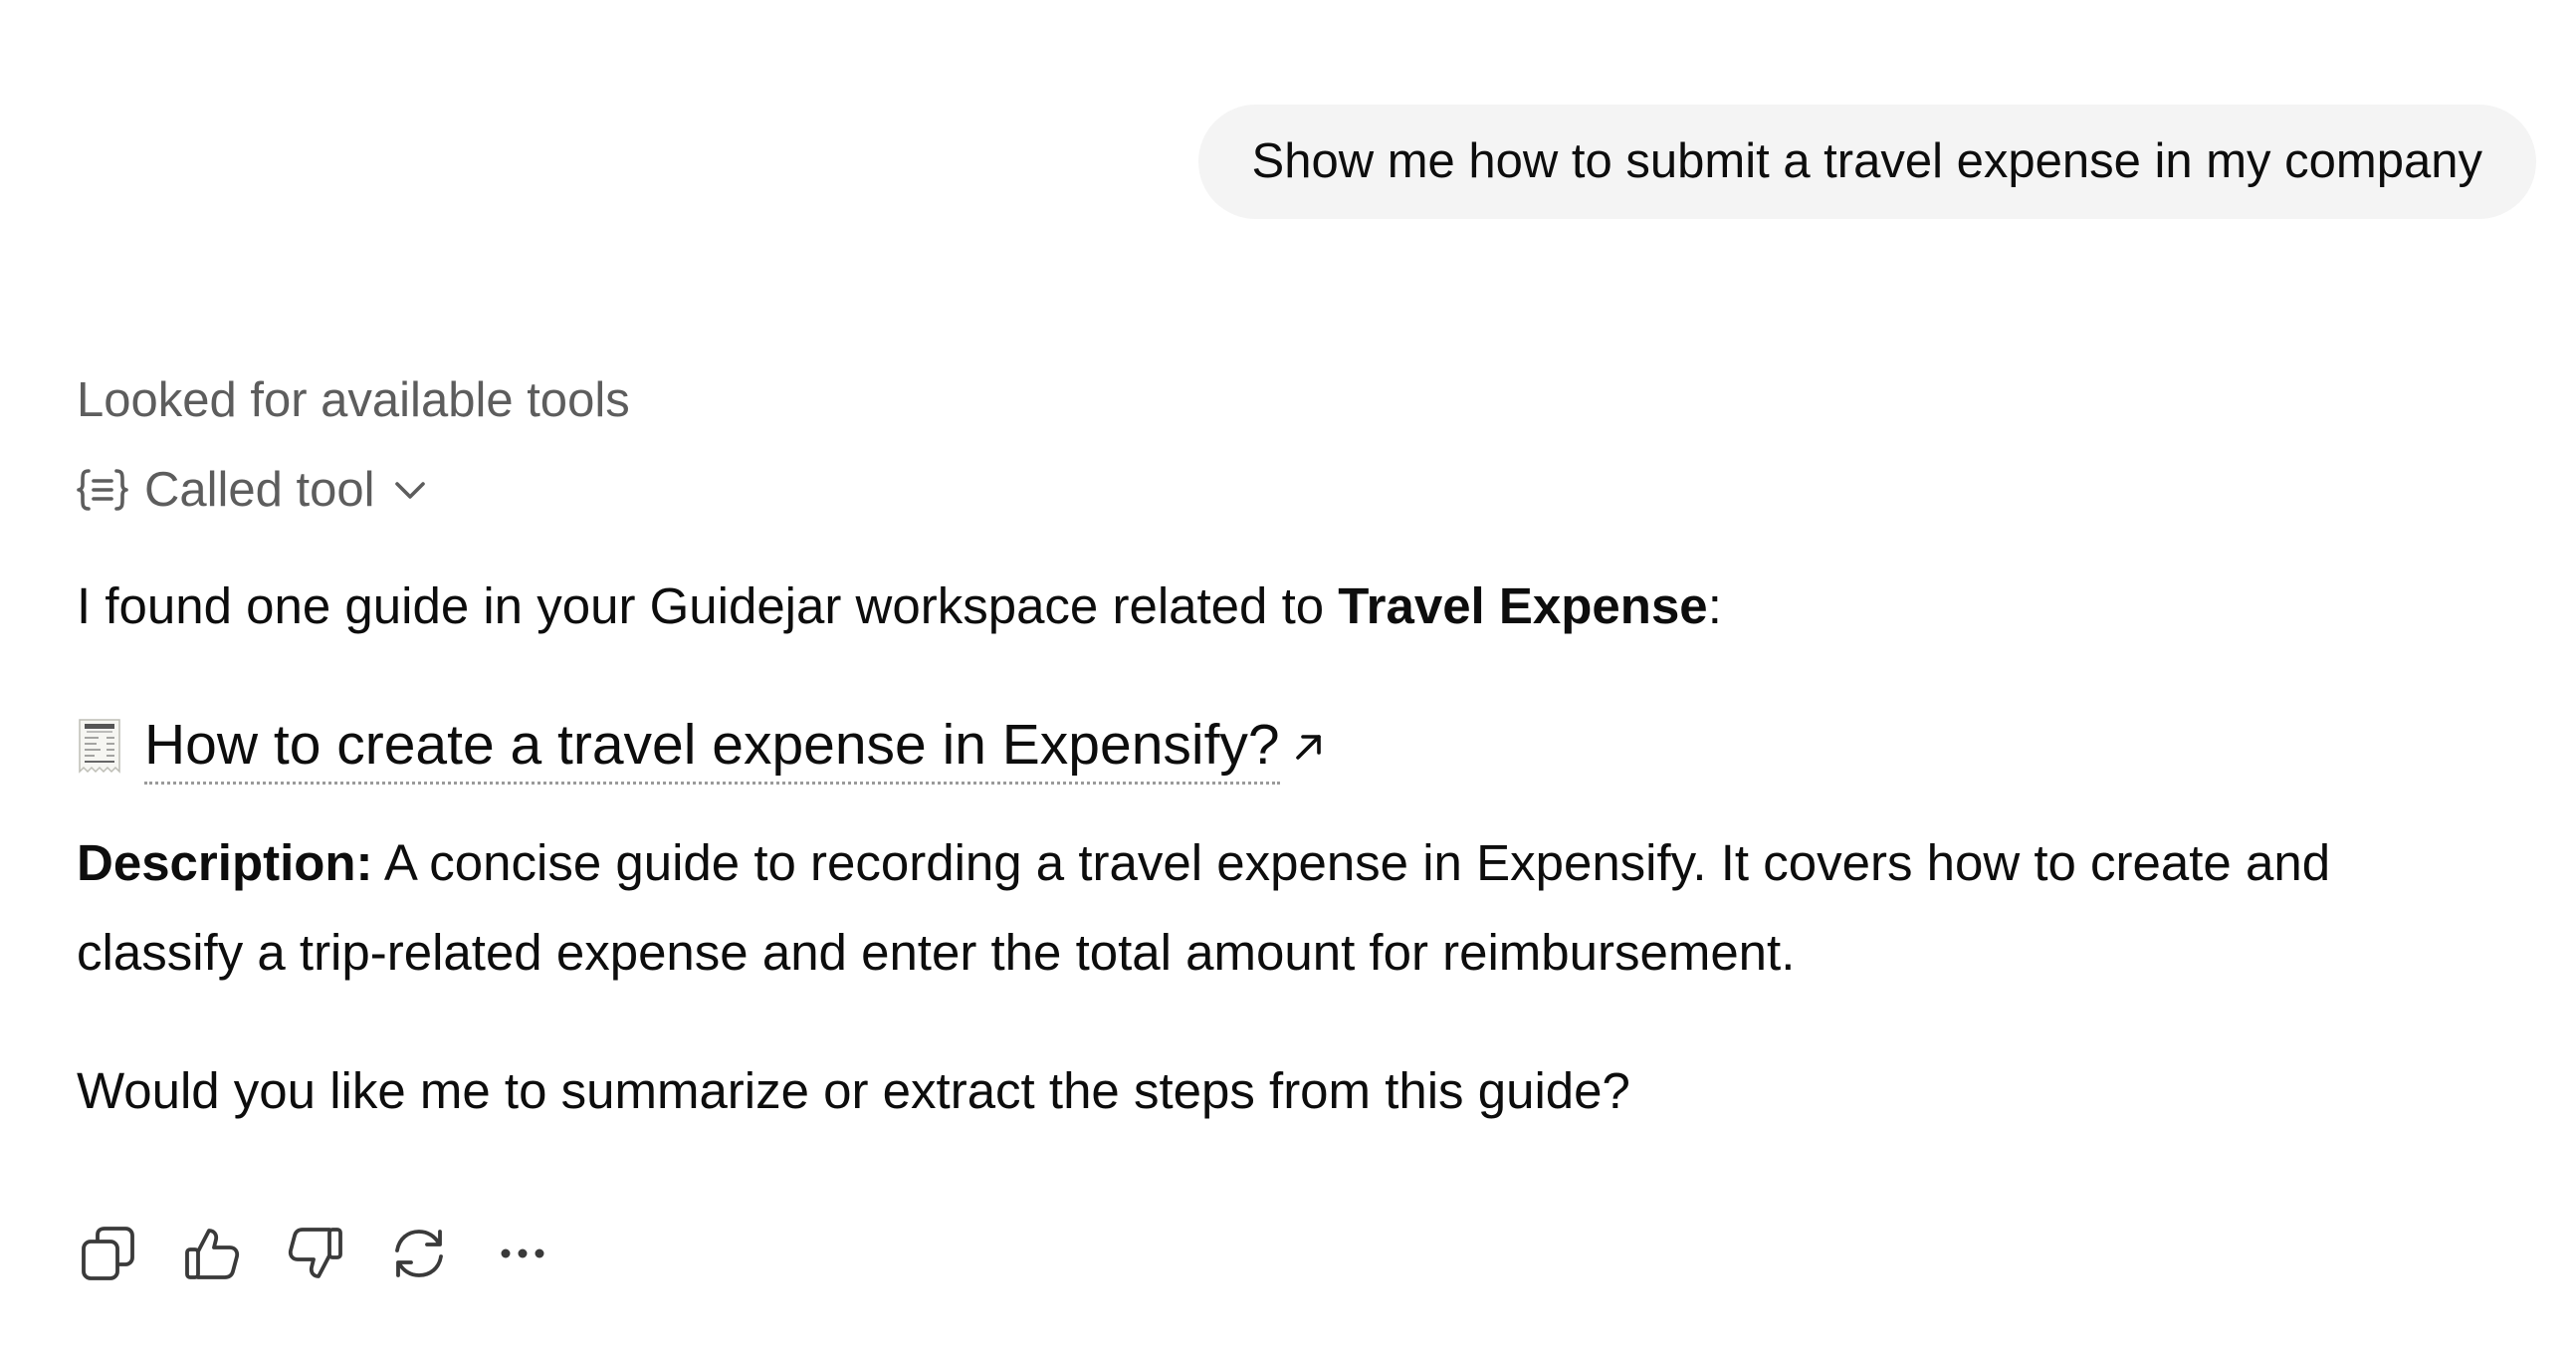 The width and height of the screenshot is (2576, 1358). Describe the element at coordinates (225, 862) in the screenshot. I see `description-label: Description:` at that location.